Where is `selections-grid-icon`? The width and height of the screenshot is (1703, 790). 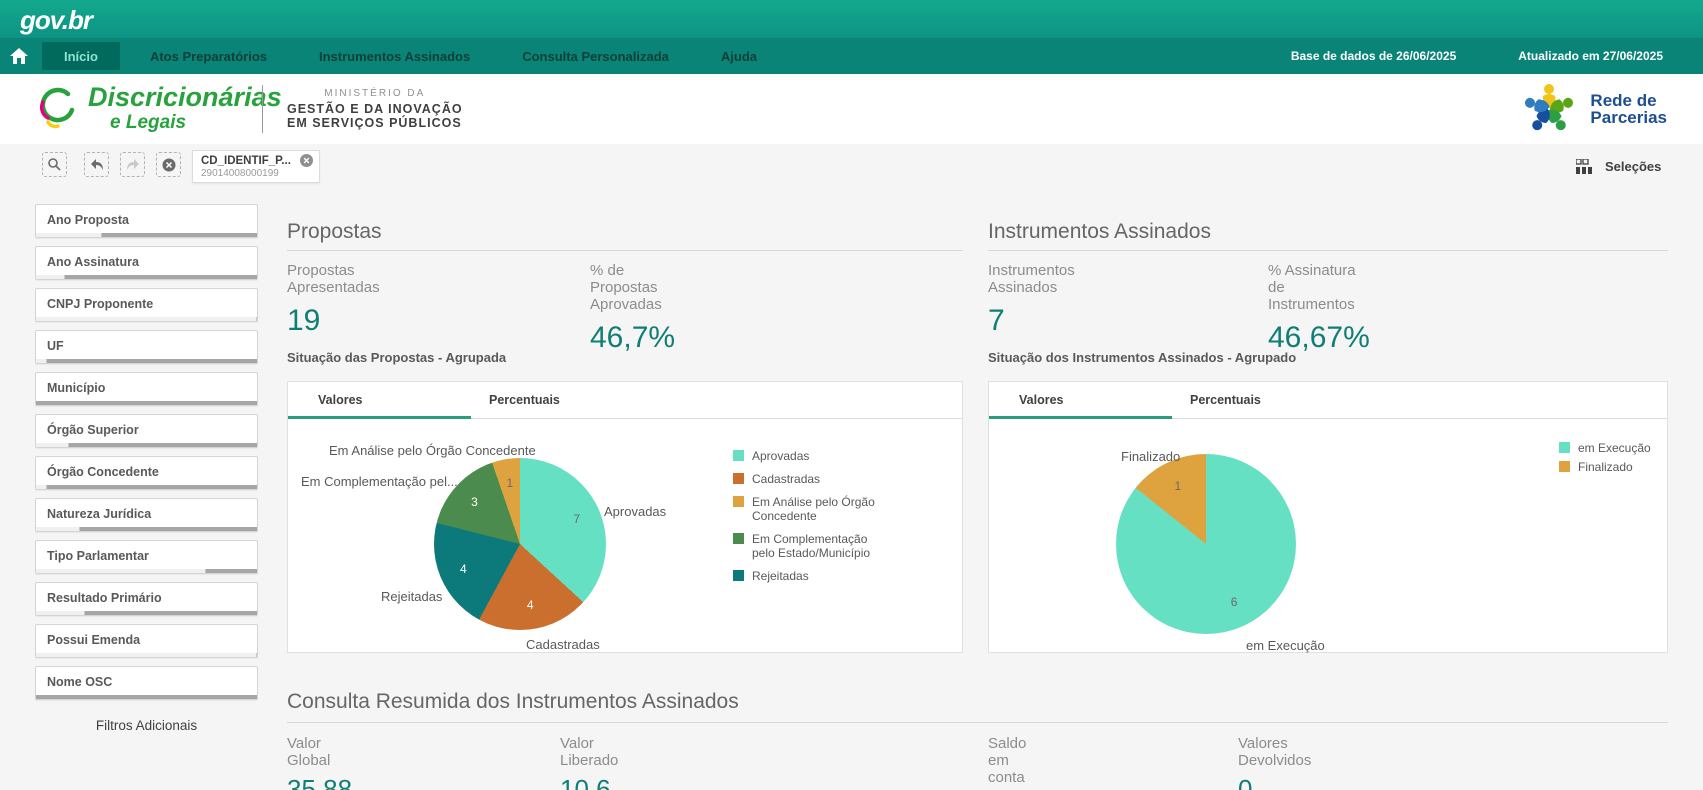 selections-grid-icon is located at coordinates (1584, 166).